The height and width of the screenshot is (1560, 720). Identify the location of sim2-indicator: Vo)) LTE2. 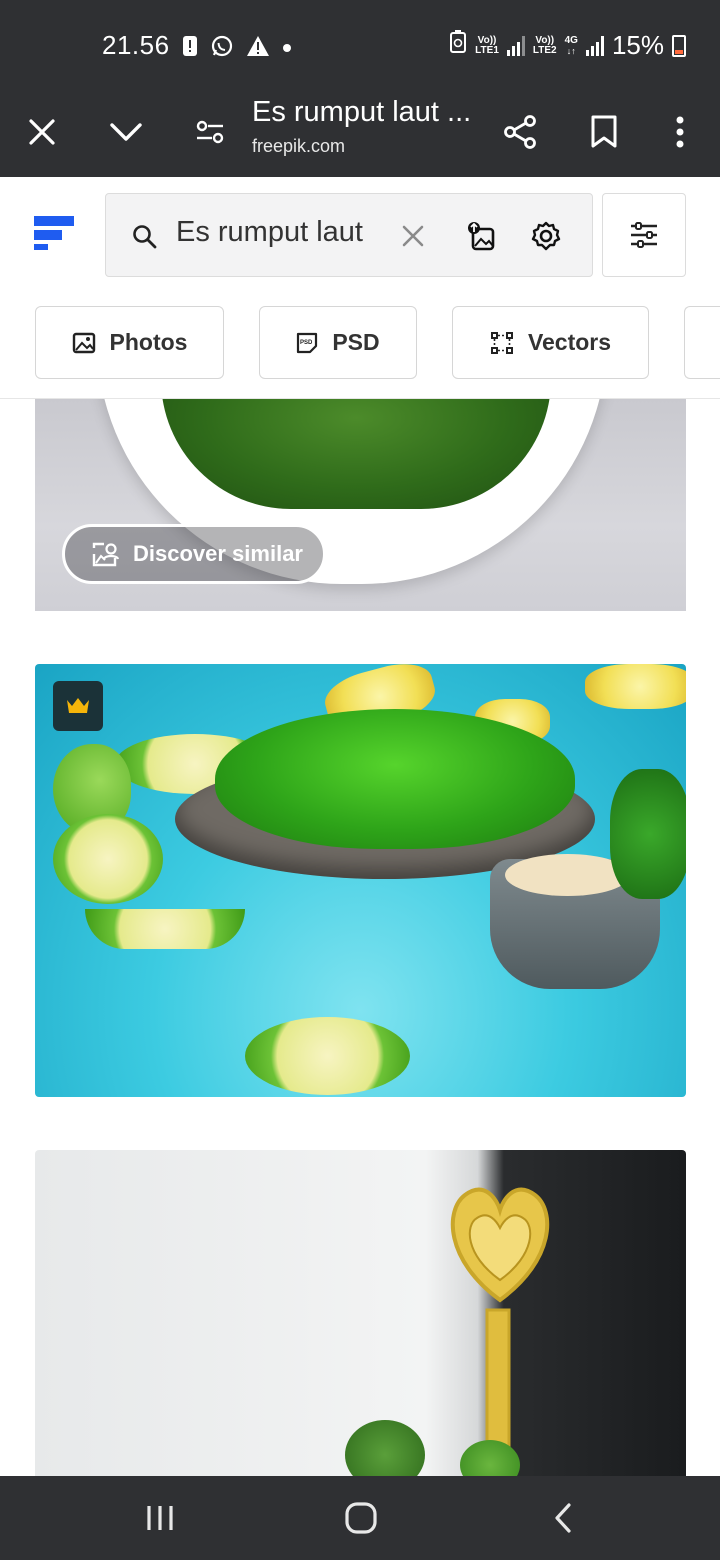
(544, 45).